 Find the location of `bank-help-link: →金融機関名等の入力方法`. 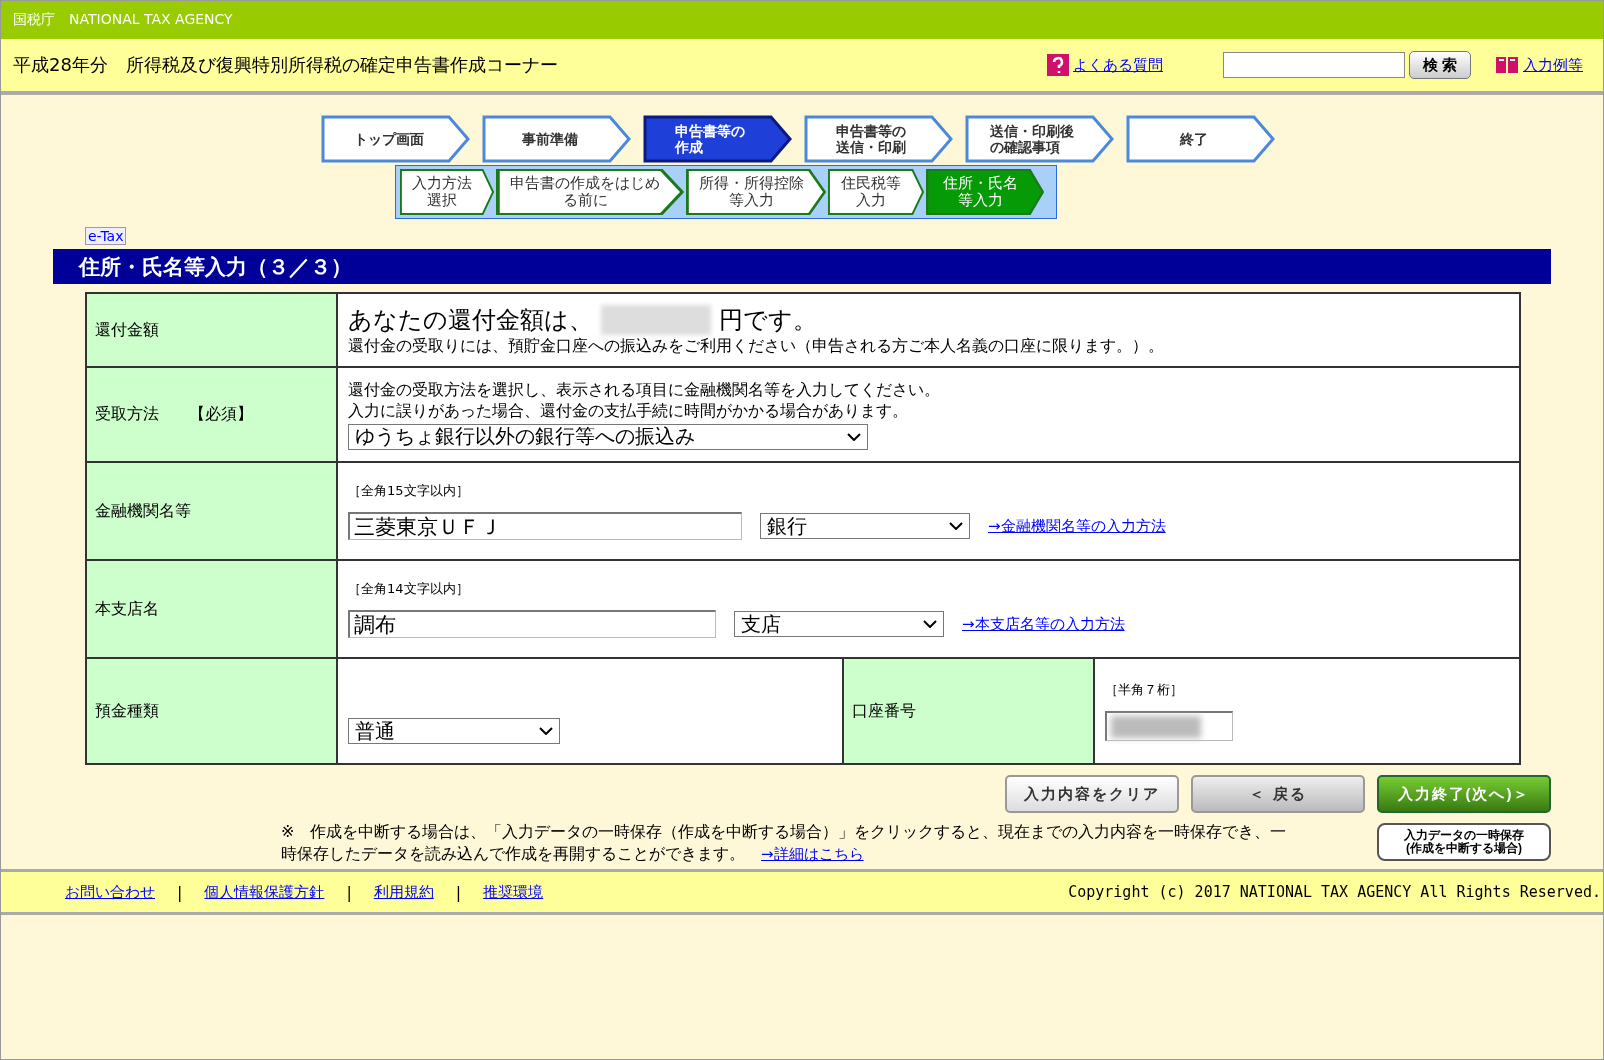

bank-help-link: →金融機関名等の入力方法 is located at coordinates (1077, 526).